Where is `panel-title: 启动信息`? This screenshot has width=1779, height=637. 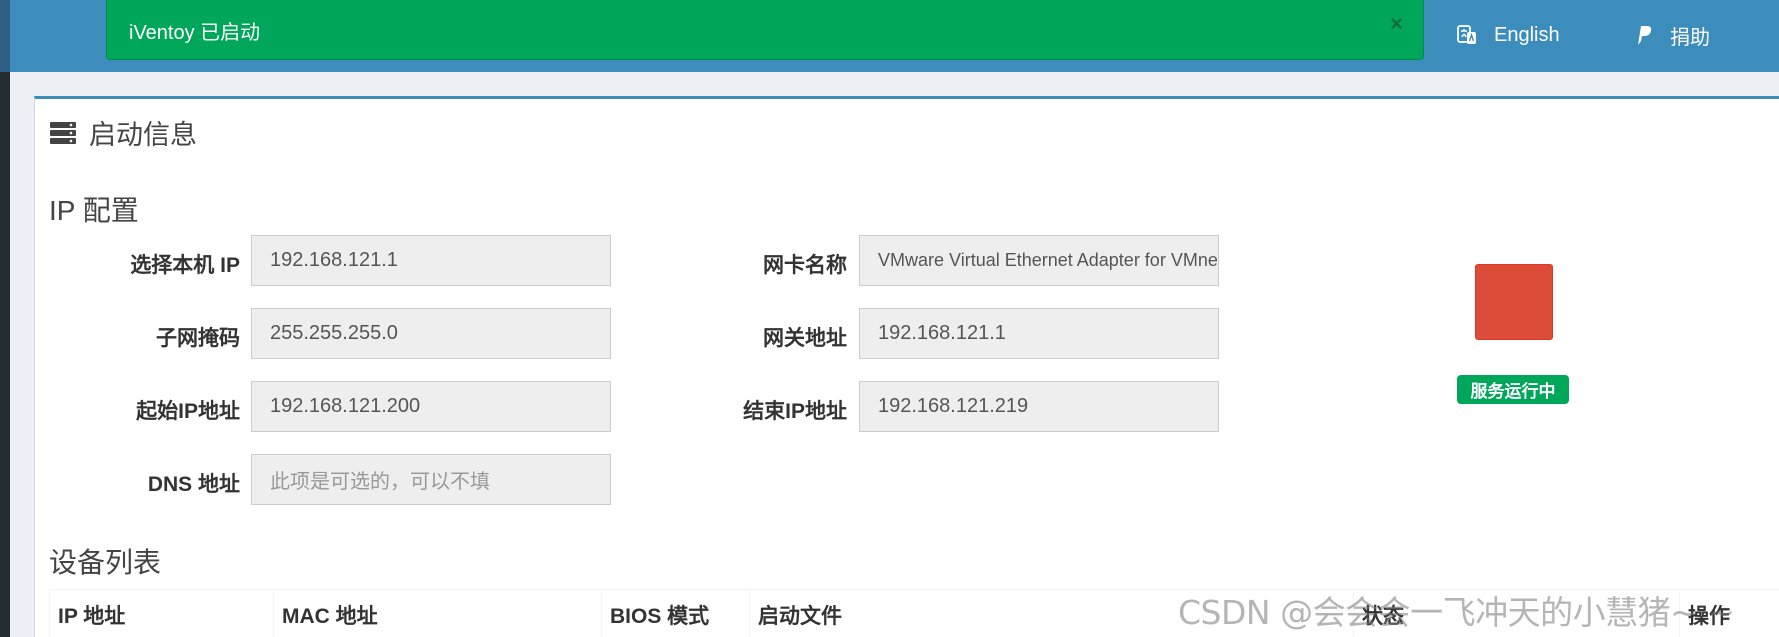
panel-title: 启动信息 is located at coordinates (143, 135).